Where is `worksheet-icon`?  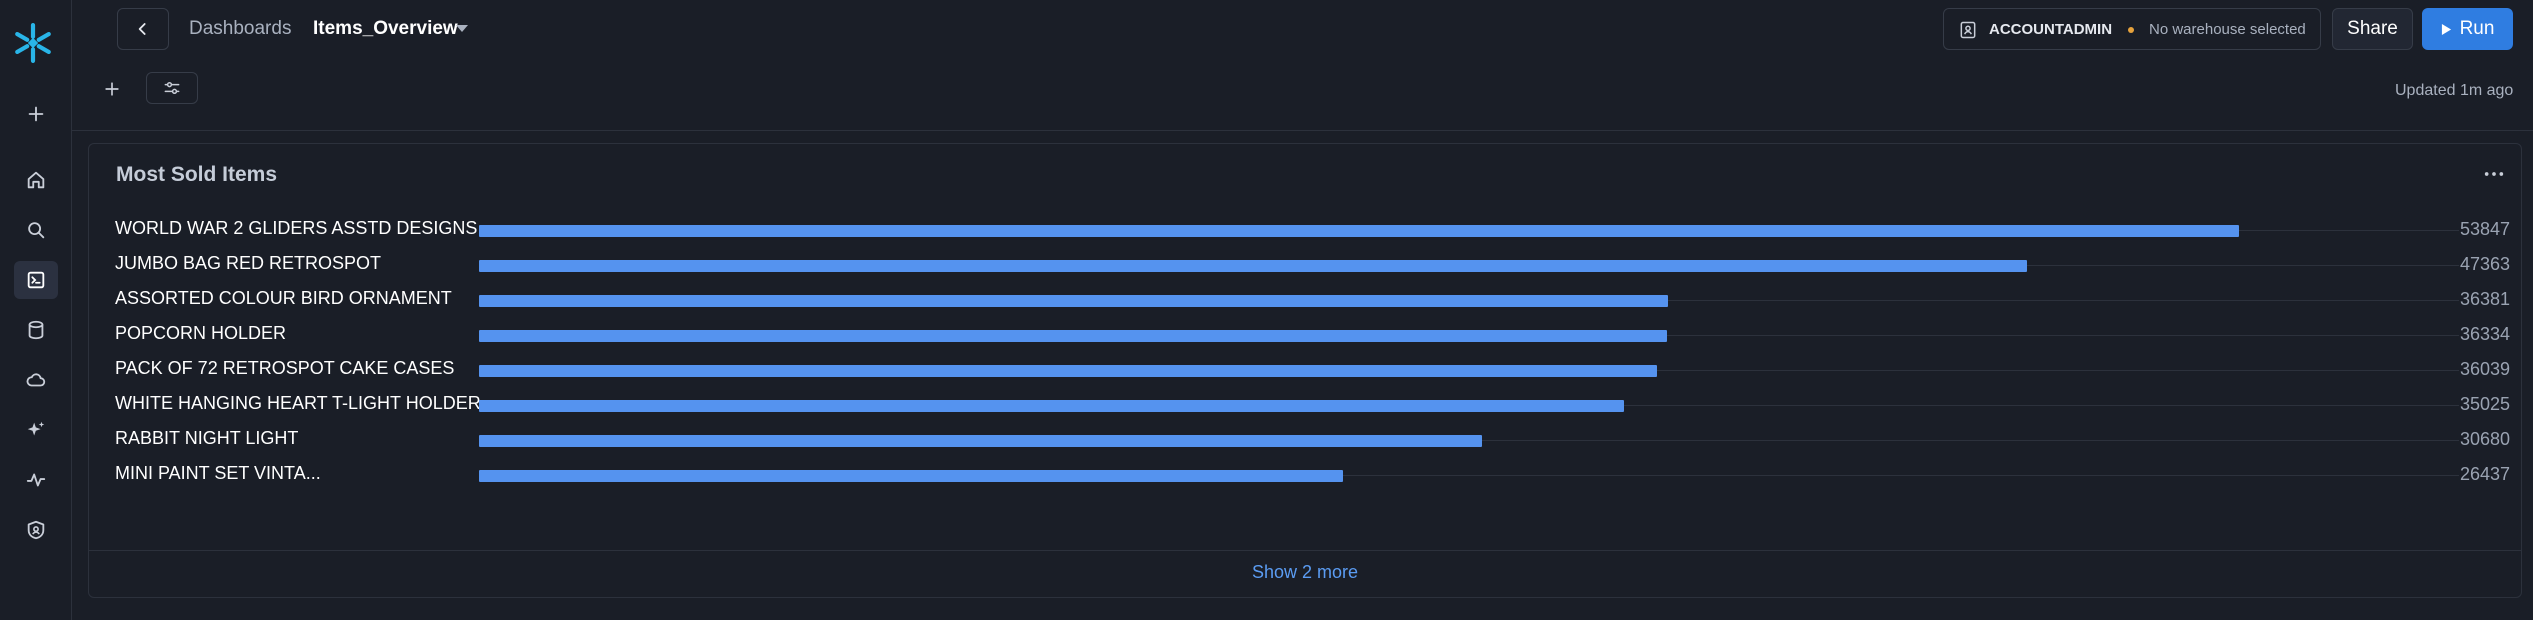
worksheet-icon is located at coordinates (36, 280).